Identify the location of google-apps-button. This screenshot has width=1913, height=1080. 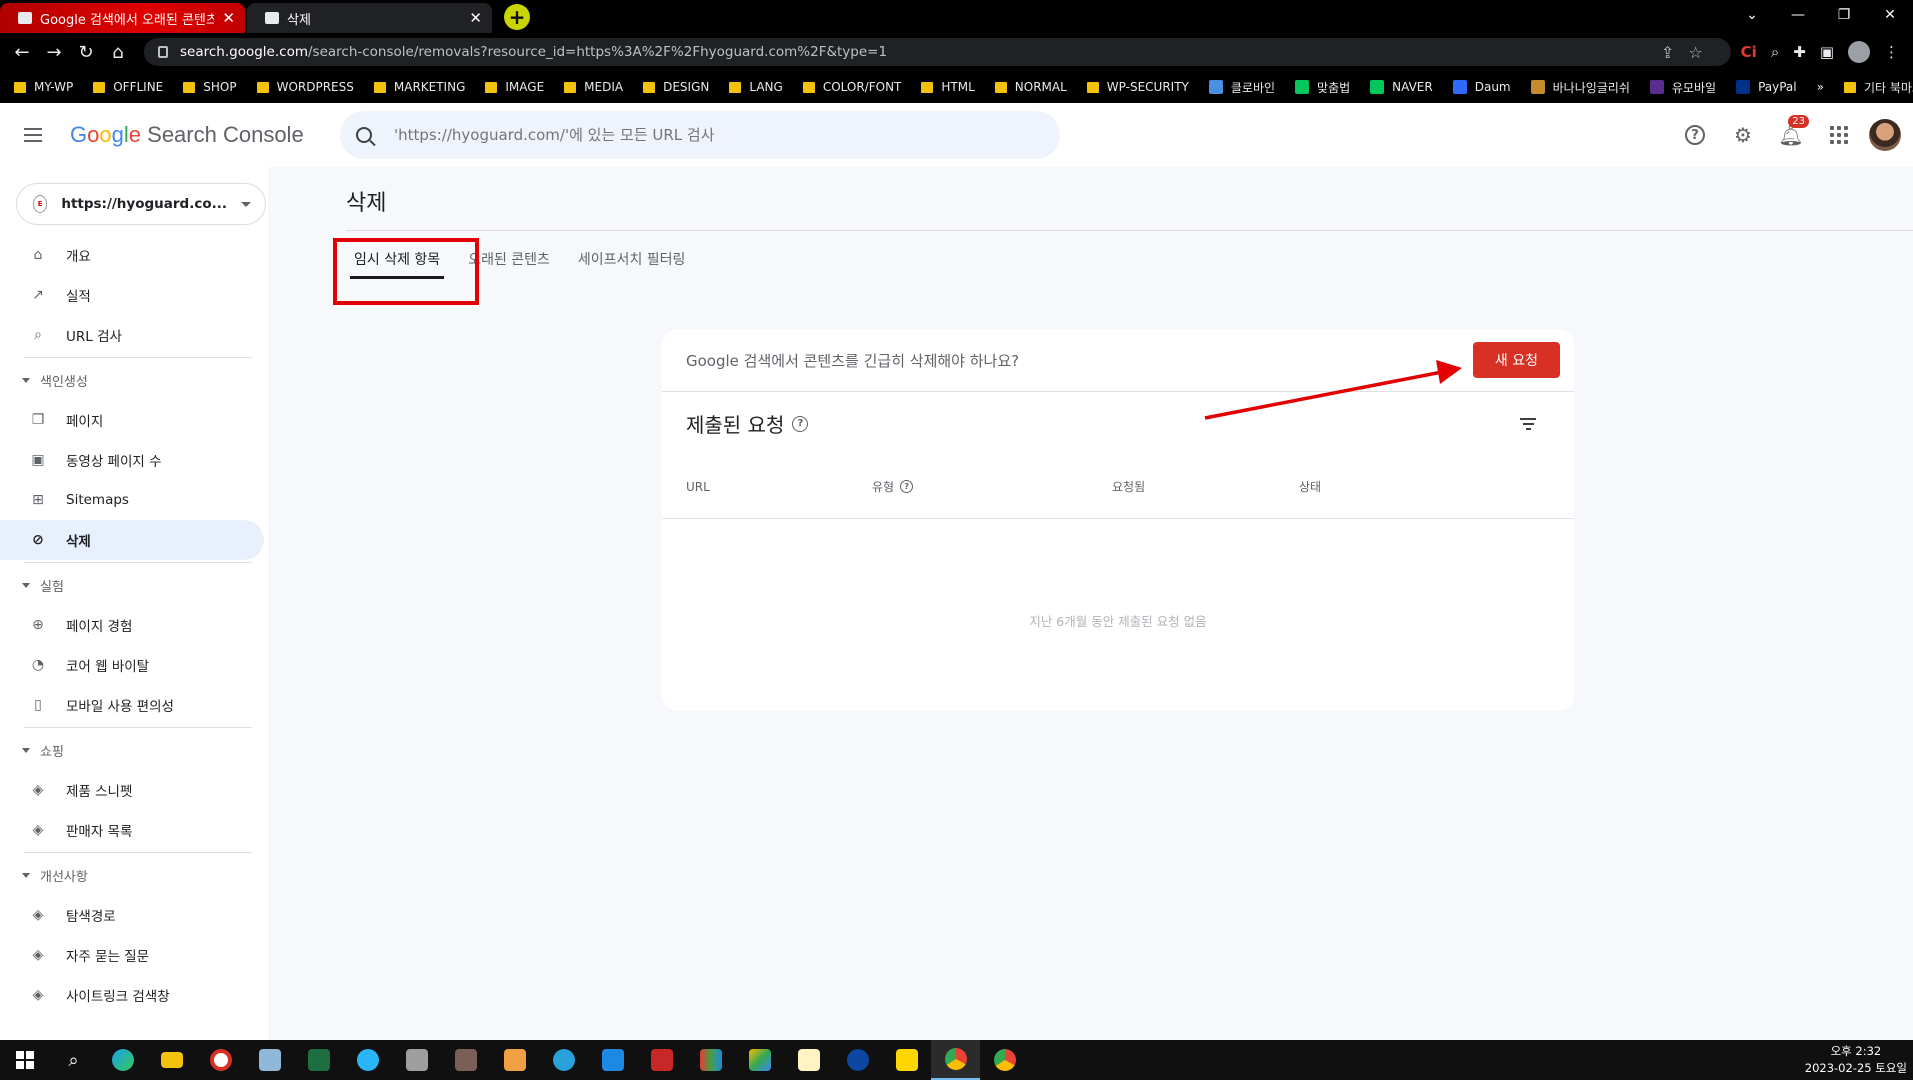
(1839, 135).